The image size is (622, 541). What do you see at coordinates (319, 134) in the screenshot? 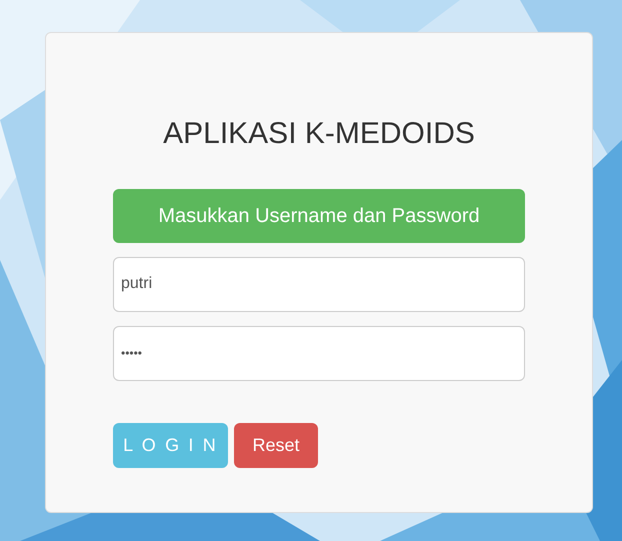
I see `app-title: APLIKASI K-MEDOIDS` at bounding box center [319, 134].